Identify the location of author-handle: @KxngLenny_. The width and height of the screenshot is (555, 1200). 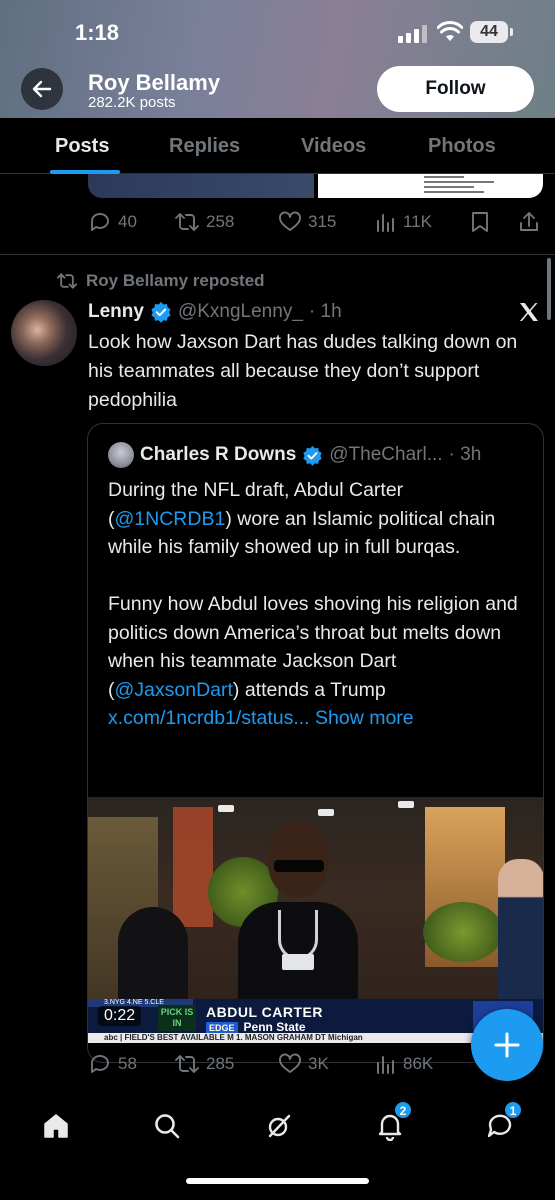
(240, 311).